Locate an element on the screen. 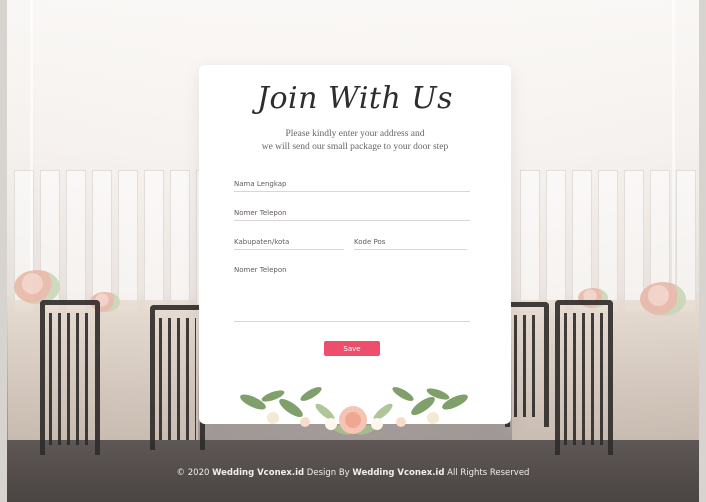  phone-input is located at coordinates (352, 215).